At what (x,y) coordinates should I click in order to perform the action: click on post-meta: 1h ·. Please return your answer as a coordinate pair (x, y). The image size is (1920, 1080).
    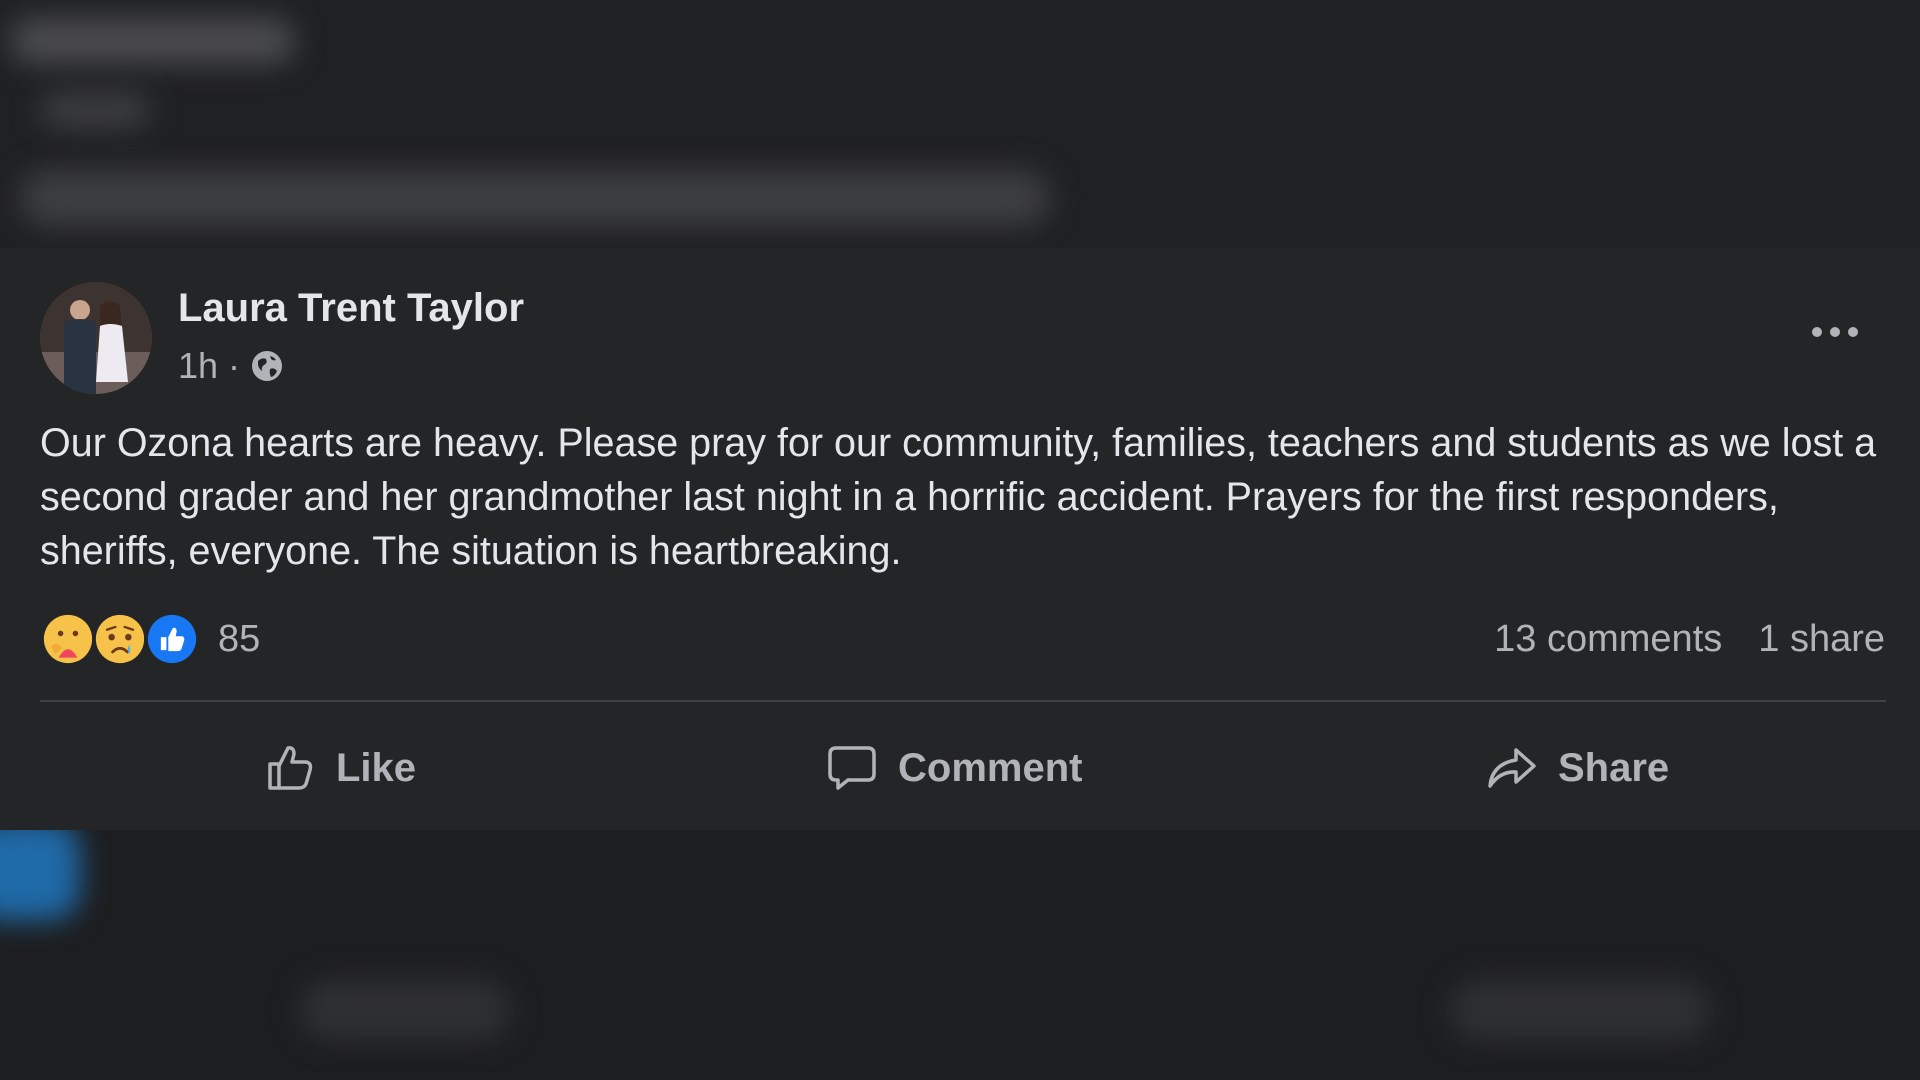
    Looking at the image, I should click on (231, 366).